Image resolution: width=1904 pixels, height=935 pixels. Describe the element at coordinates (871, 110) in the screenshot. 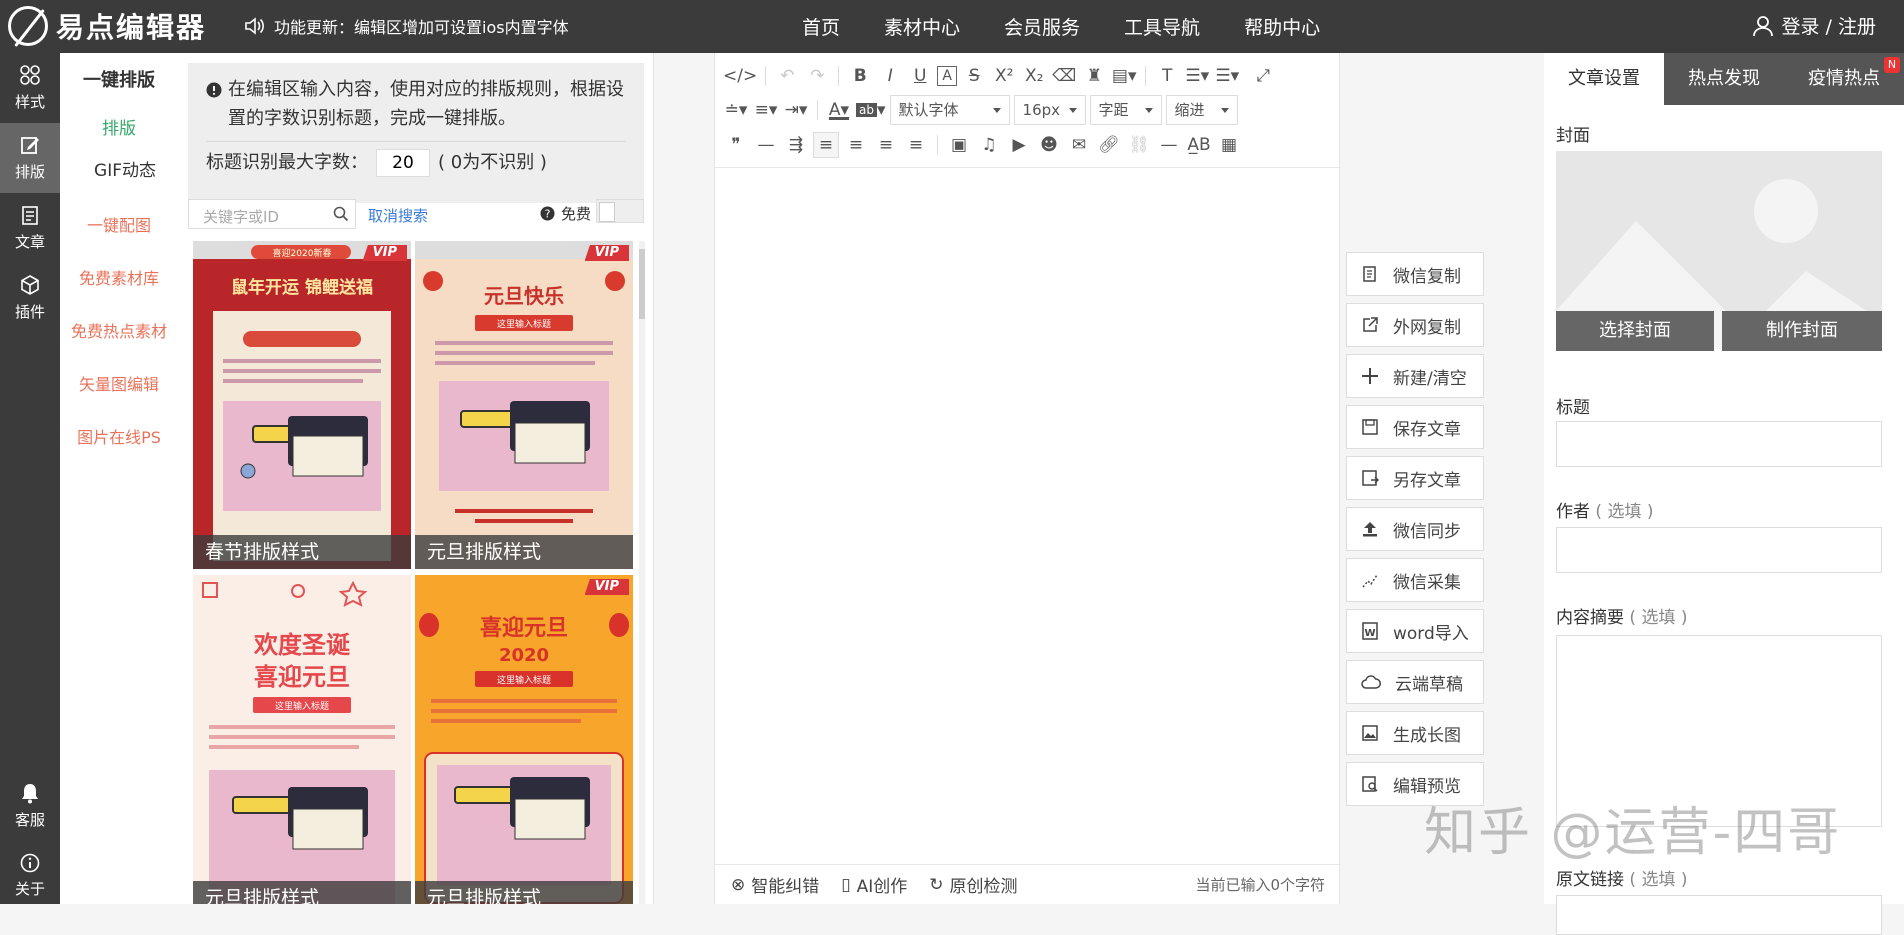

I see `background-color-icon: ab ▾` at that location.